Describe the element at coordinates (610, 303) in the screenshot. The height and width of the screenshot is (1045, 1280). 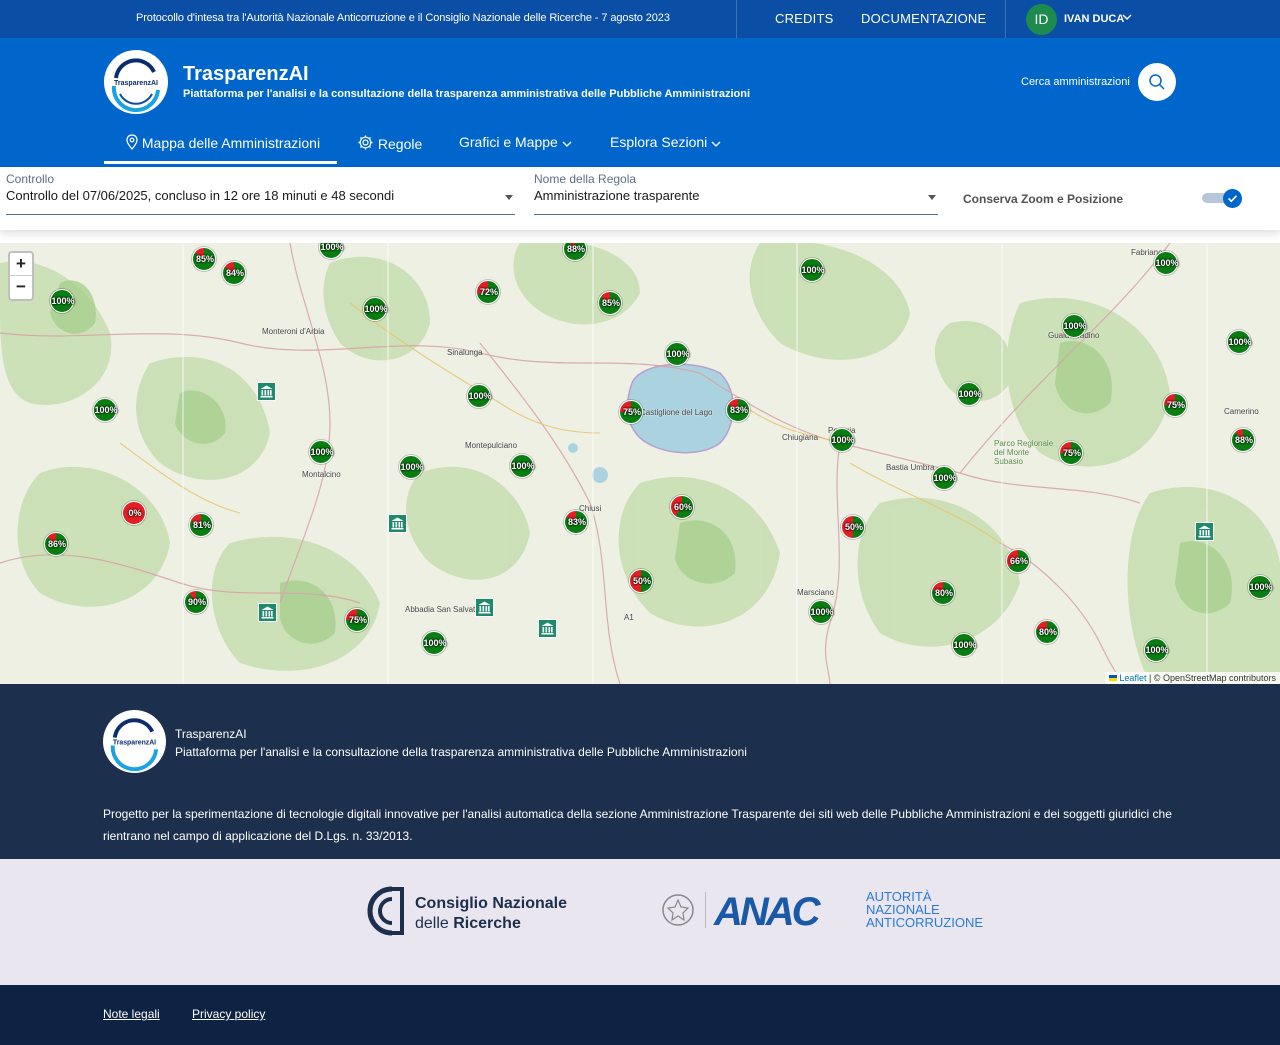
I see `compliance-marker: 85%` at that location.